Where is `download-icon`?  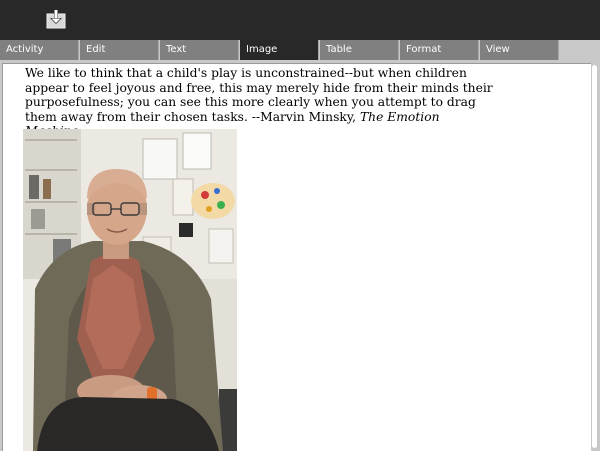
download-icon is located at coordinates (56, 19).